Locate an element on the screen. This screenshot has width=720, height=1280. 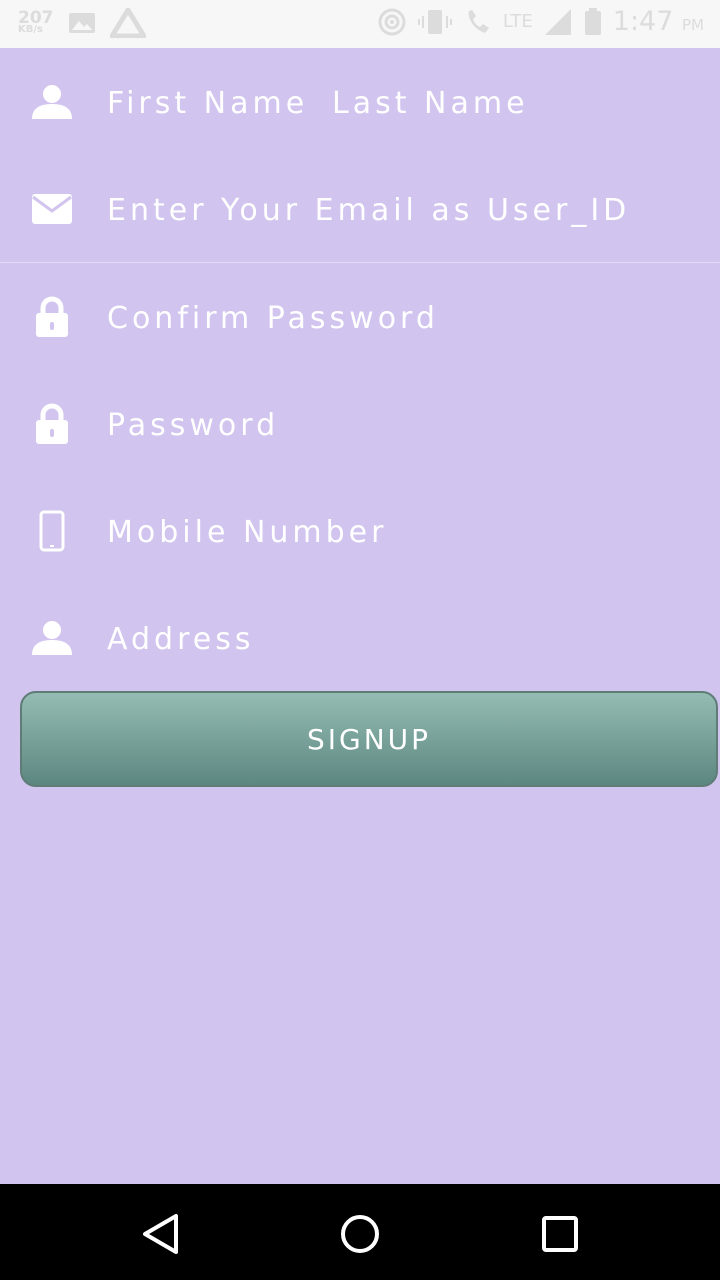
confirm-password-row is located at coordinates (360, 318).